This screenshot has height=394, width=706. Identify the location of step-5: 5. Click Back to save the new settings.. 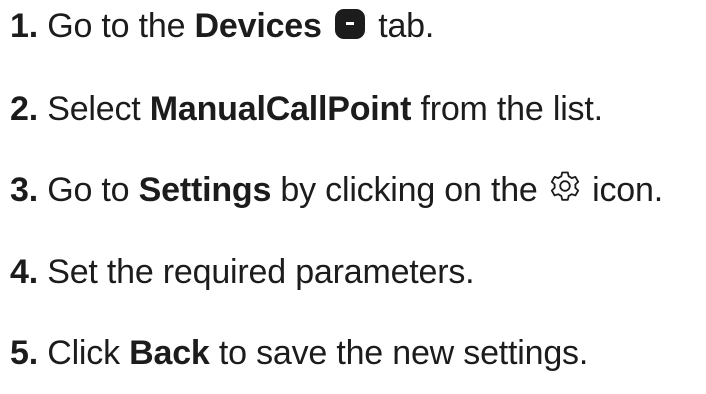
(299, 353).